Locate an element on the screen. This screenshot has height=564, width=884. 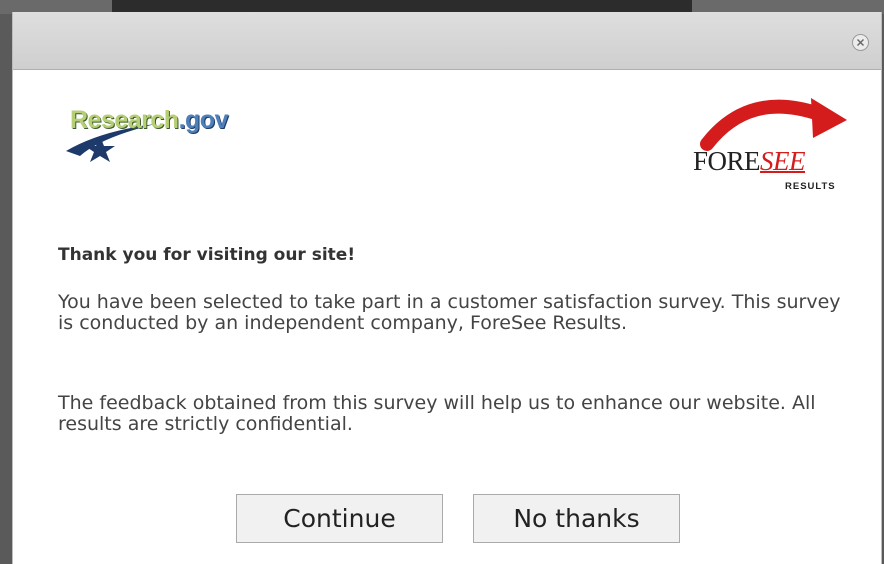
foresee-logo: FORESEE RESULTS is located at coordinates (774, 147).